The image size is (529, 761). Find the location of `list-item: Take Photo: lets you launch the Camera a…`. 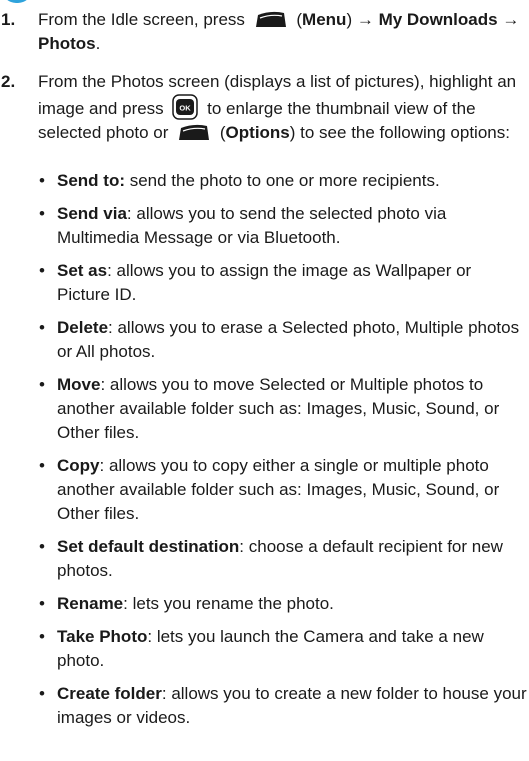

list-item: Take Photo: lets you launch the Camera a… is located at coordinates (283, 649).